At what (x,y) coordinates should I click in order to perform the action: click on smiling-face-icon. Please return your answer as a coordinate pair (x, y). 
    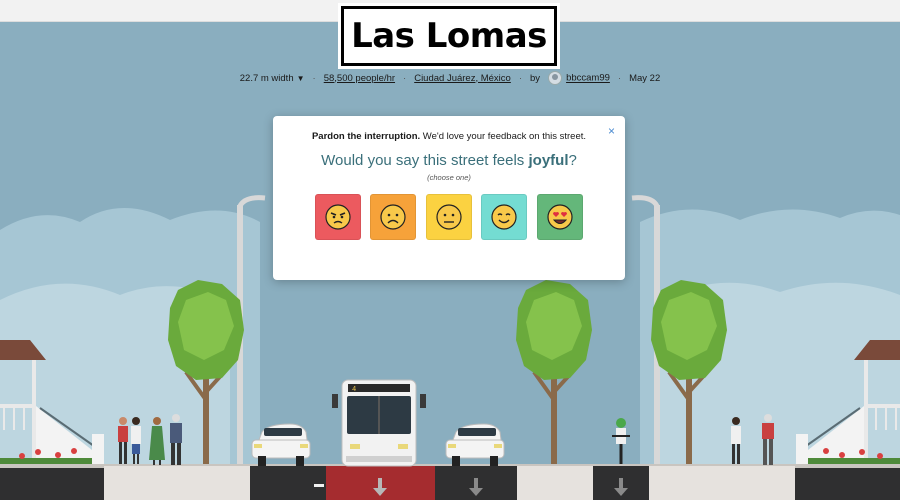
    Looking at the image, I should click on (504, 217).